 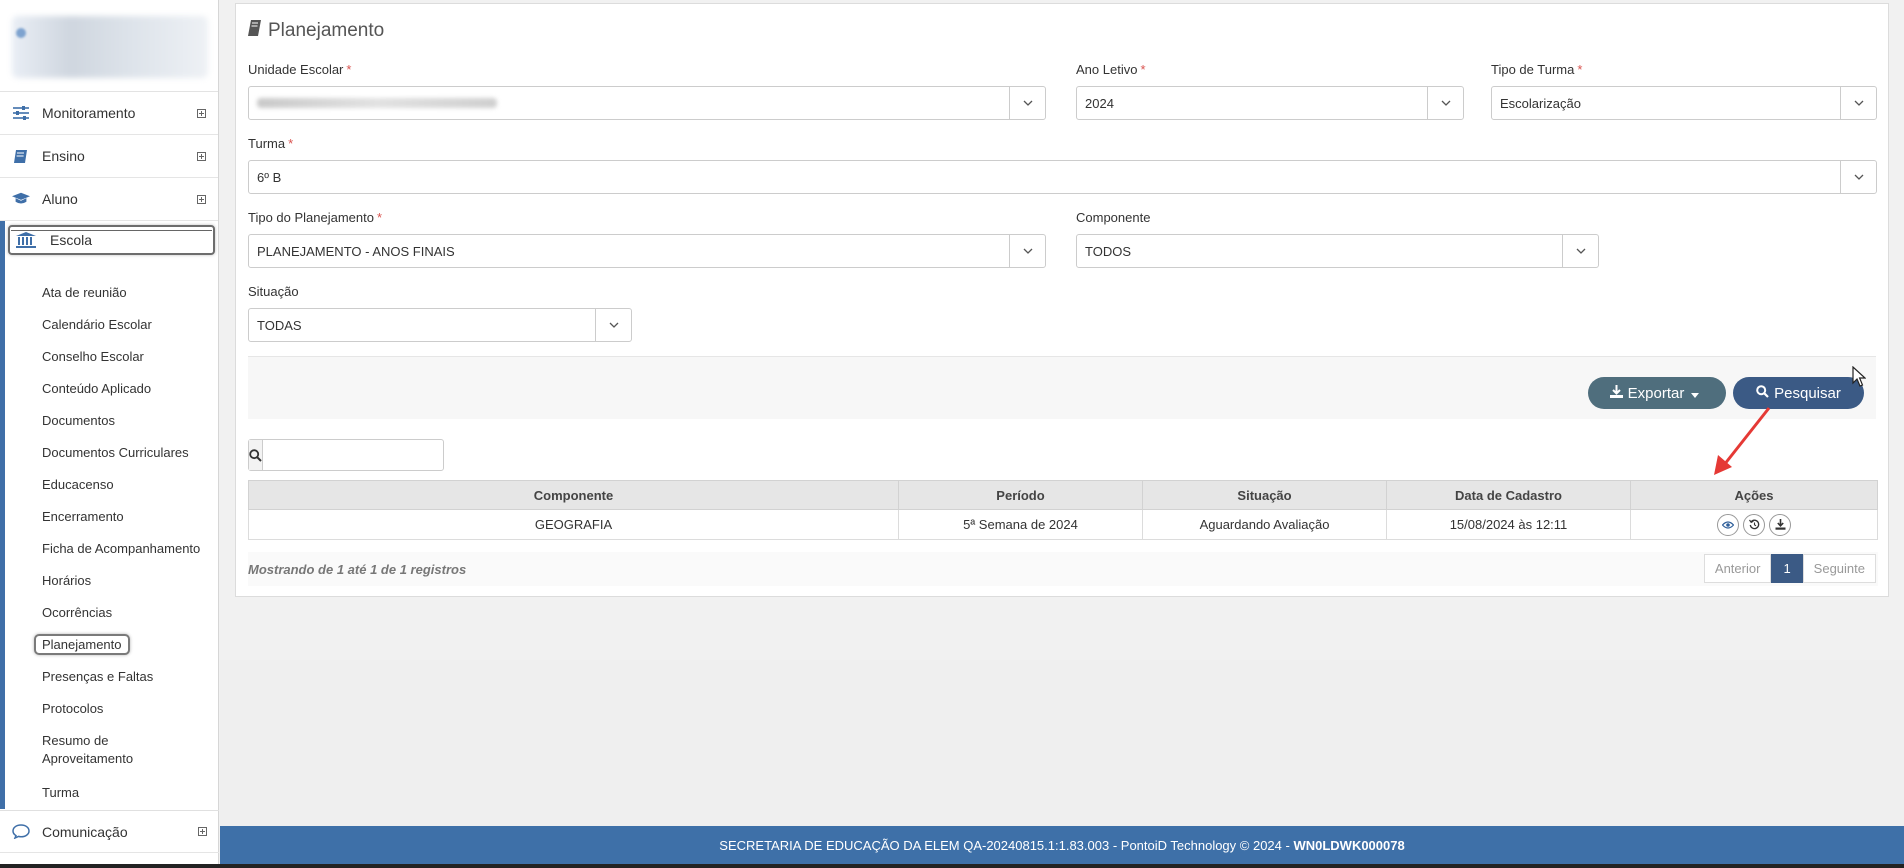 What do you see at coordinates (1657, 393) in the screenshot?
I see `export-button: Exportar` at bounding box center [1657, 393].